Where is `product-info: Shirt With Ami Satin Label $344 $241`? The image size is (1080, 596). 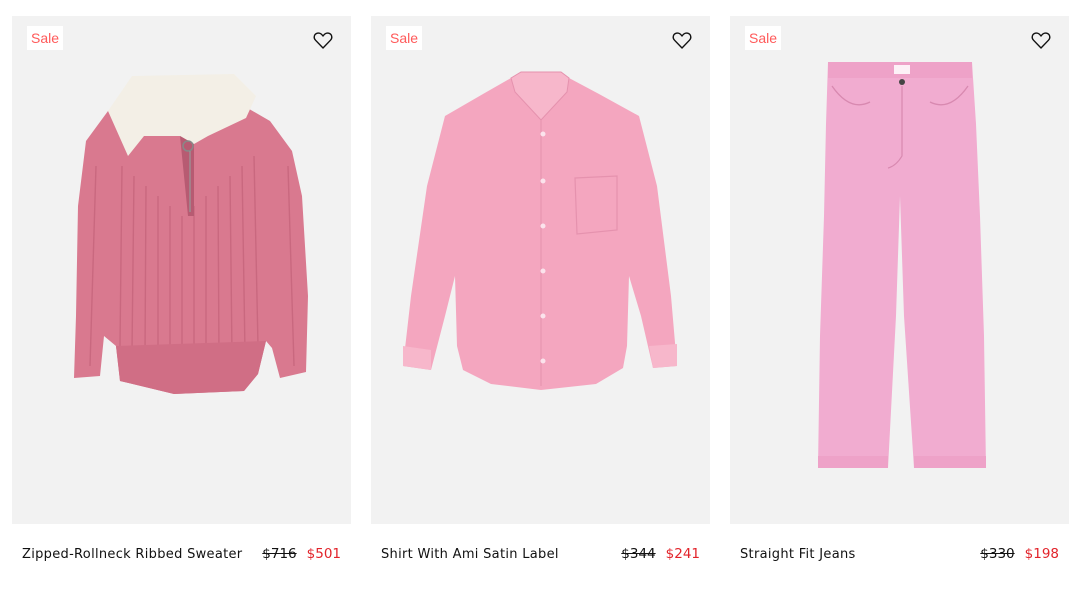 product-info: Shirt With Ami Satin Label $344 $241 is located at coordinates (540, 554).